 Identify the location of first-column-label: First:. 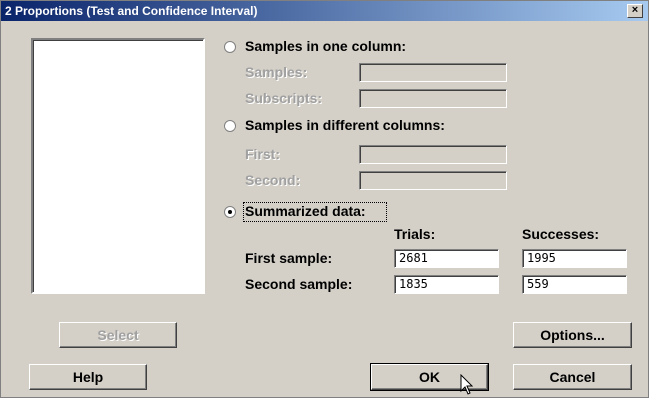
(262, 154).